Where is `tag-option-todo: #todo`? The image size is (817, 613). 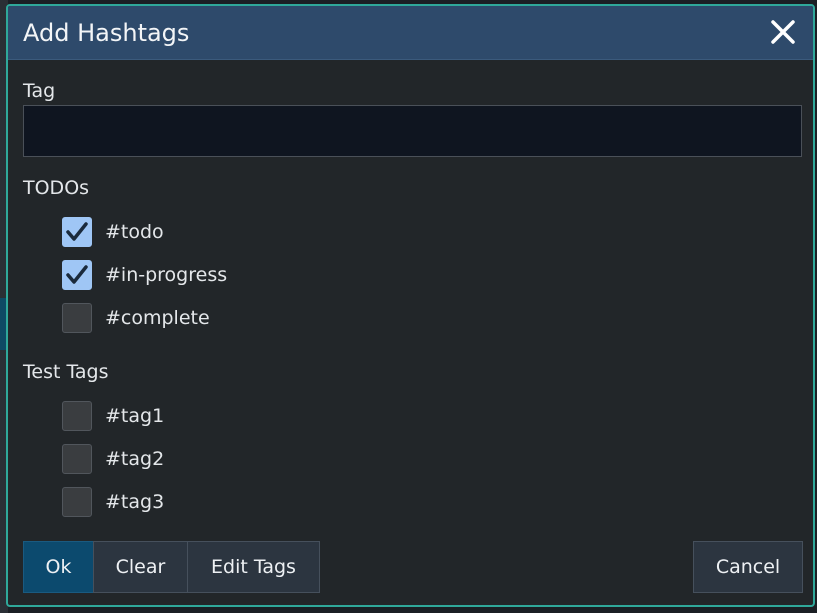 tag-option-todo: #todo is located at coordinates (113, 232).